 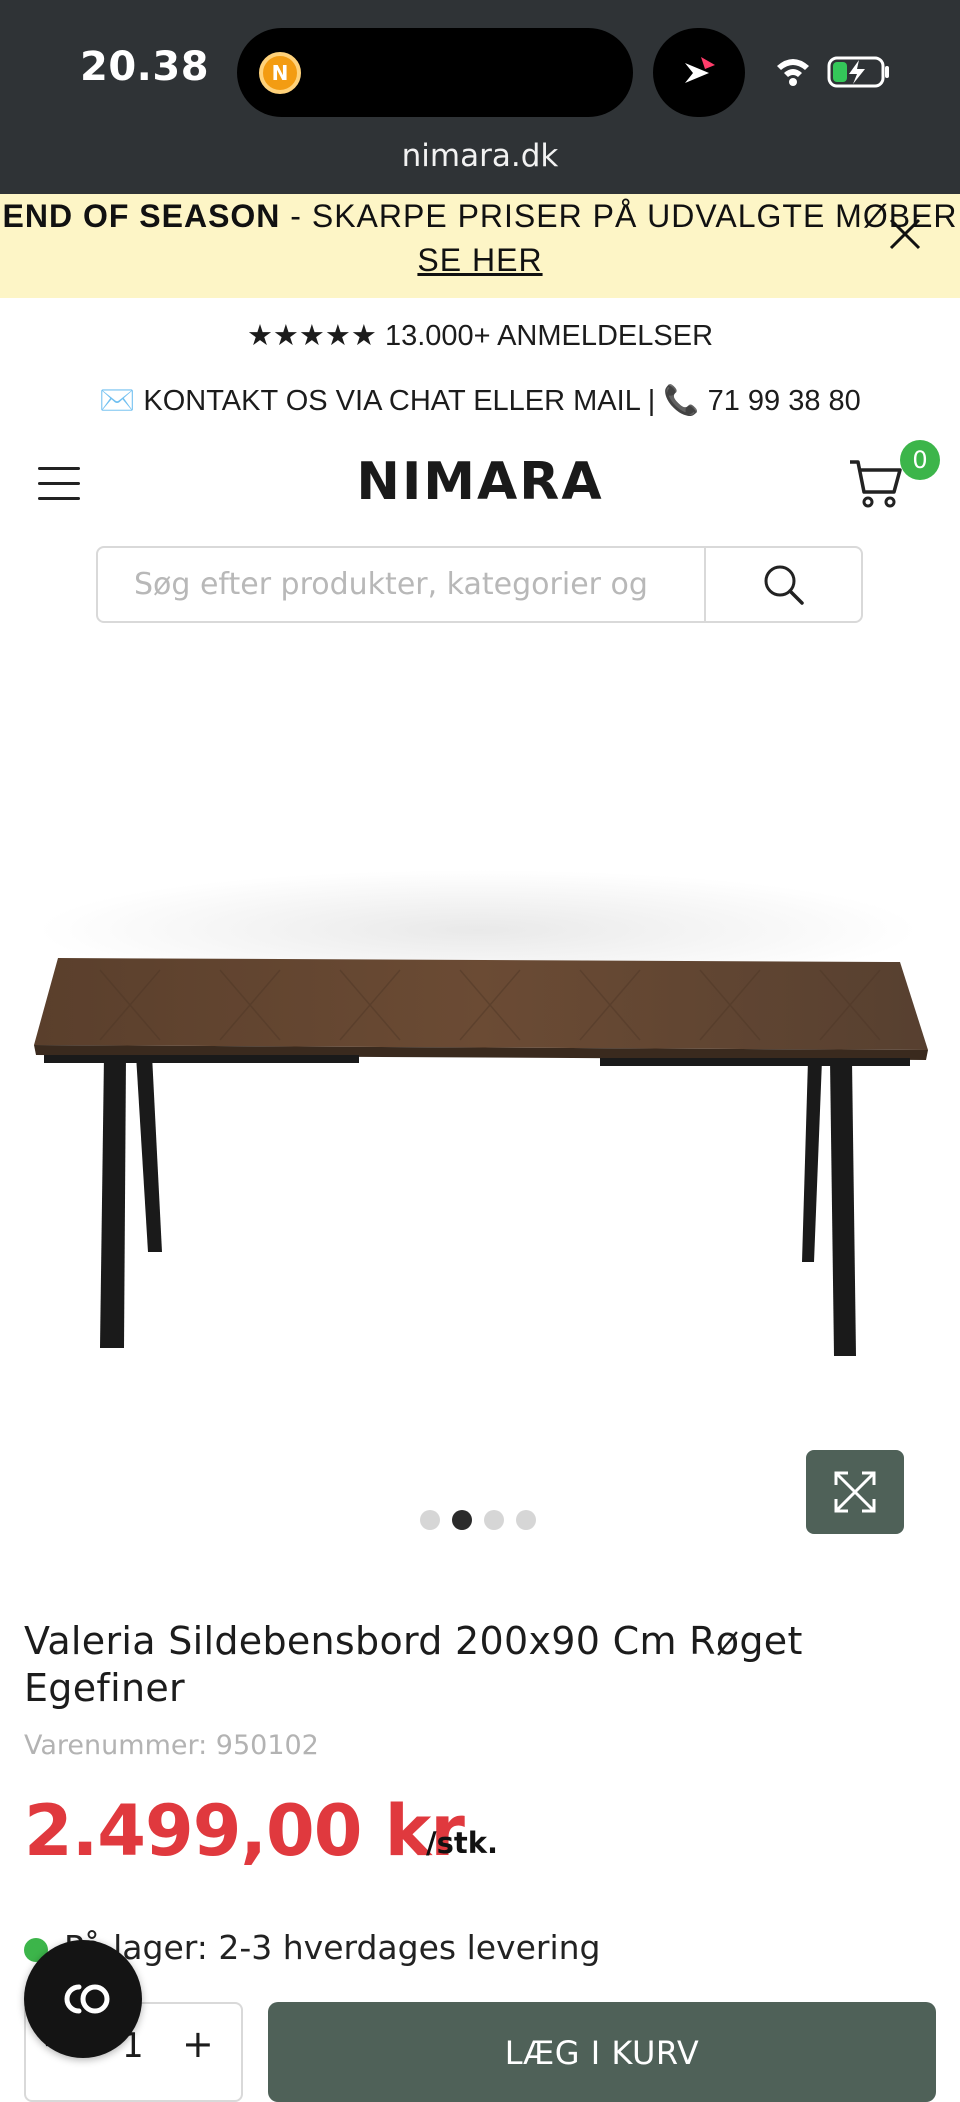 What do you see at coordinates (619, 216) in the screenshot?
I see `promo-message: - SKARPE PRISER PÅ UDVALGTE MØBER` at bounding box center [619, 216].